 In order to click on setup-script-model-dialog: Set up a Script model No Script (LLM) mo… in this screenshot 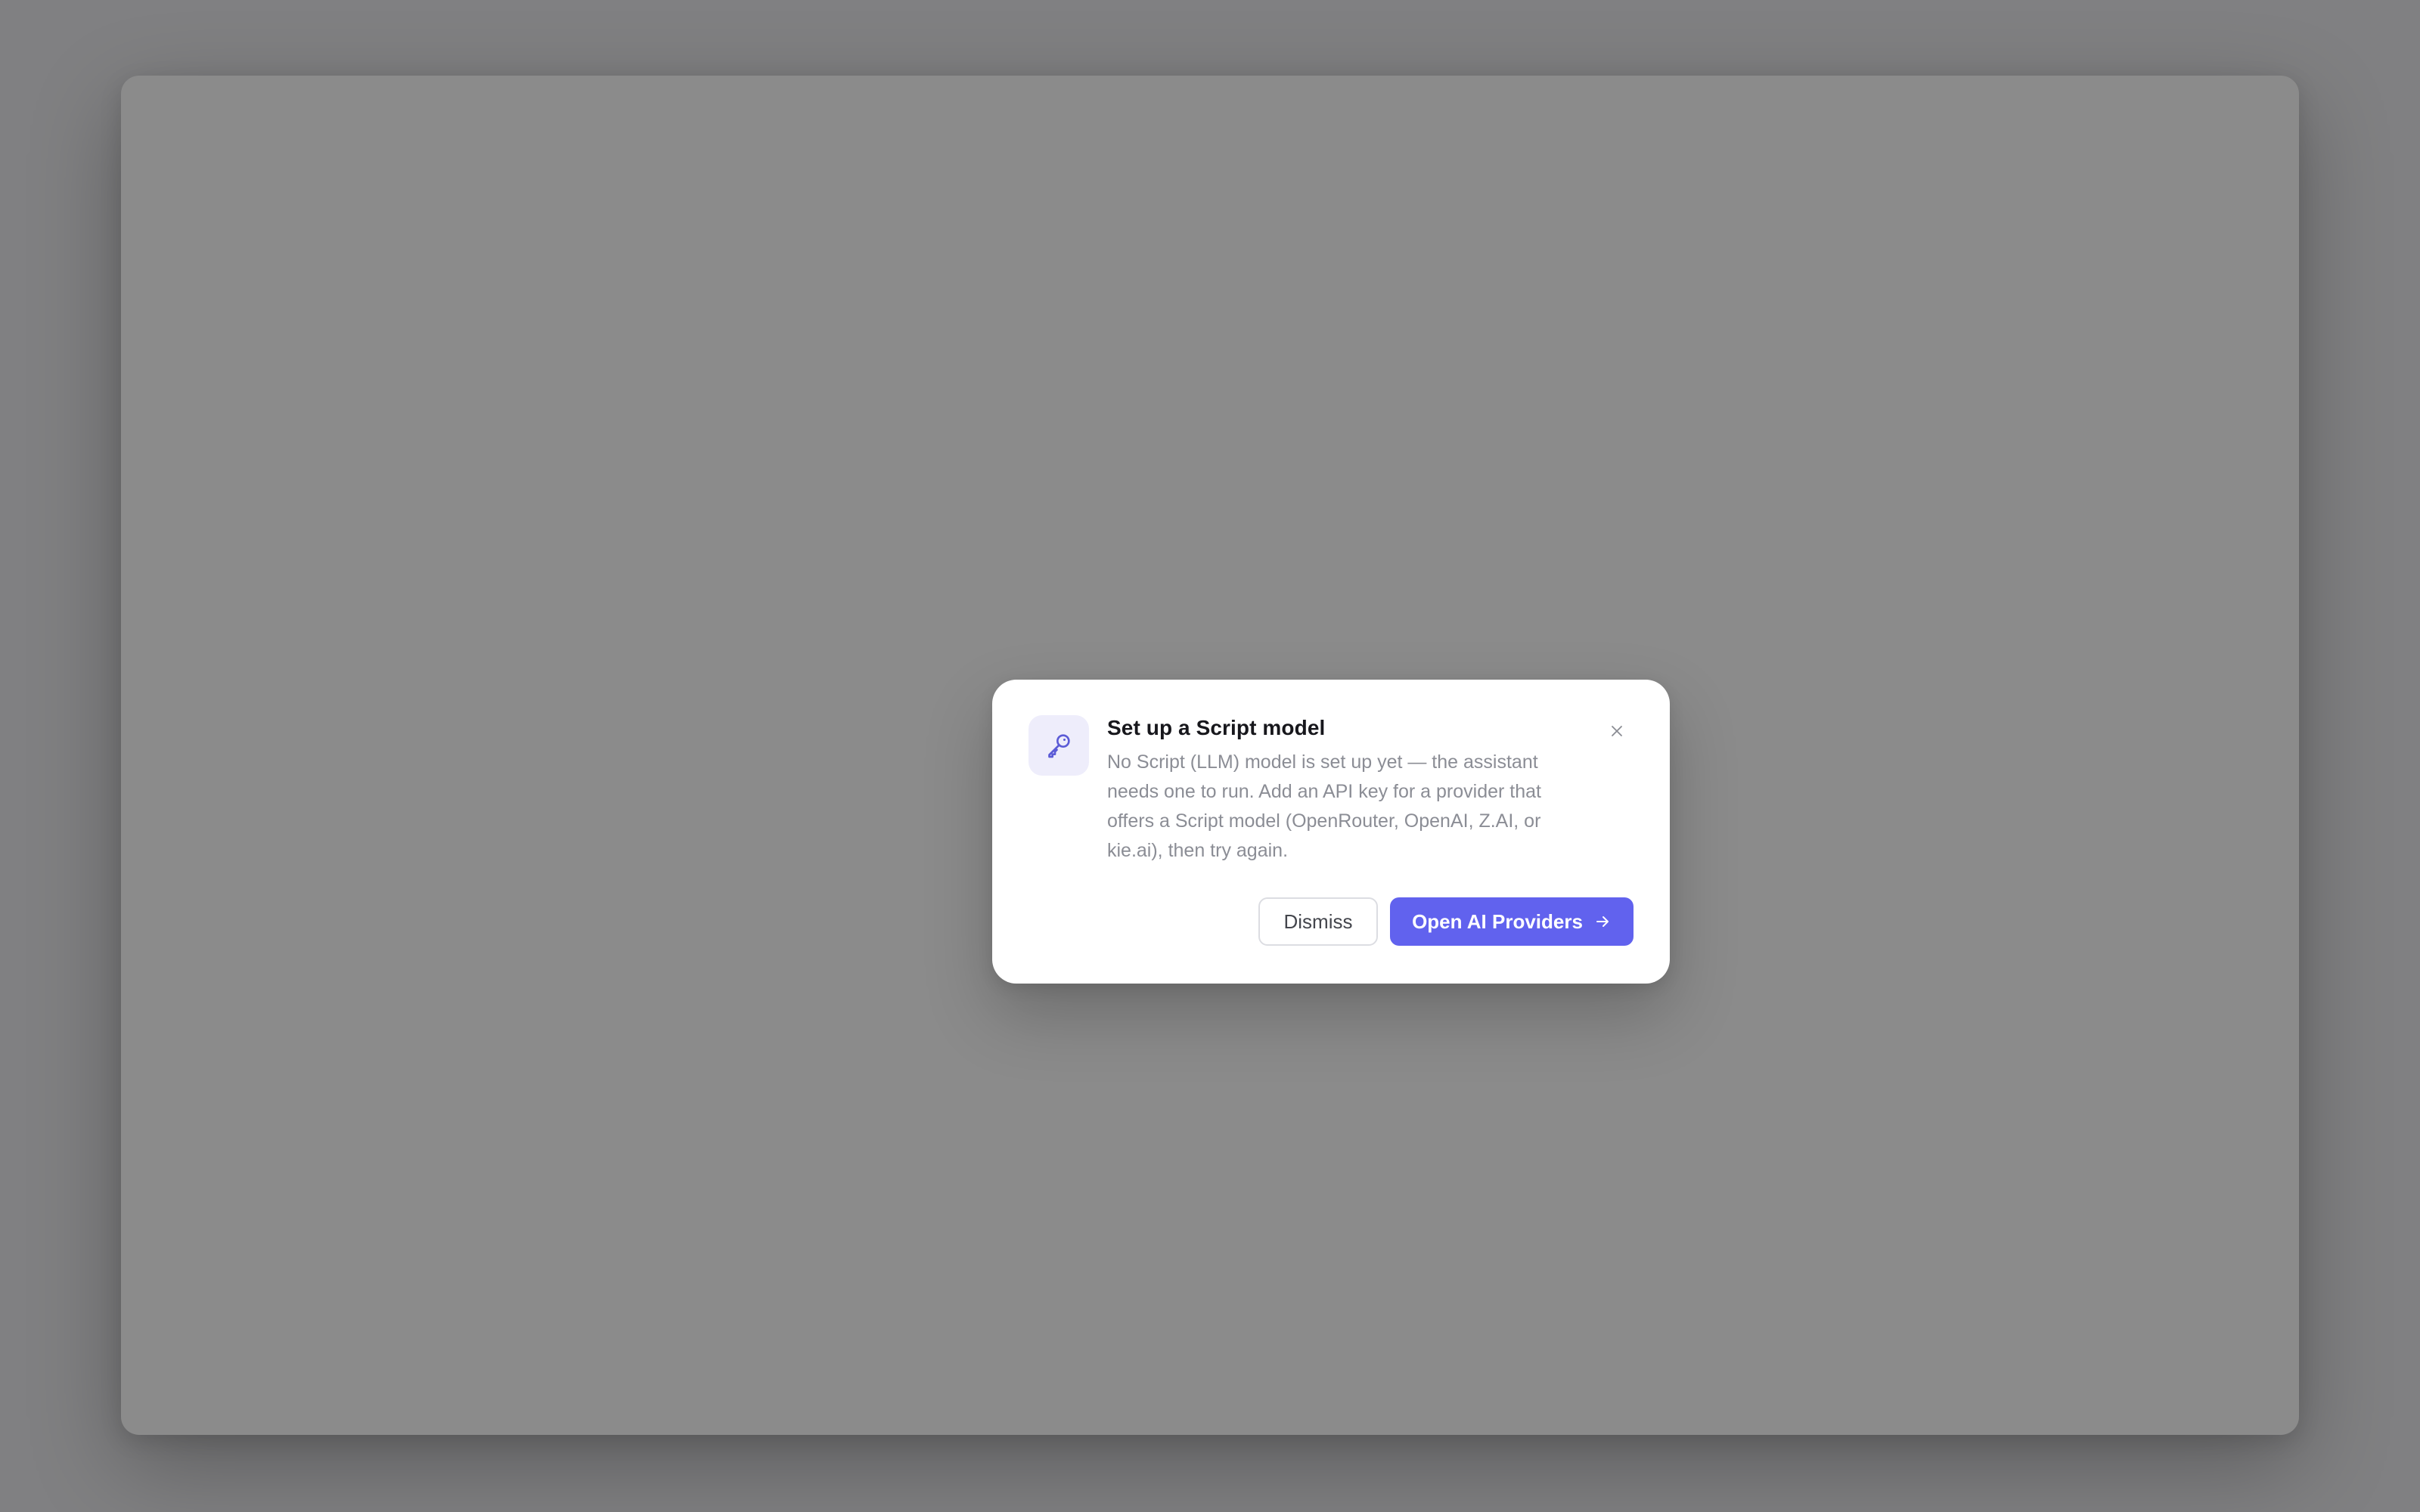, I will do `click(1331, 832)`.